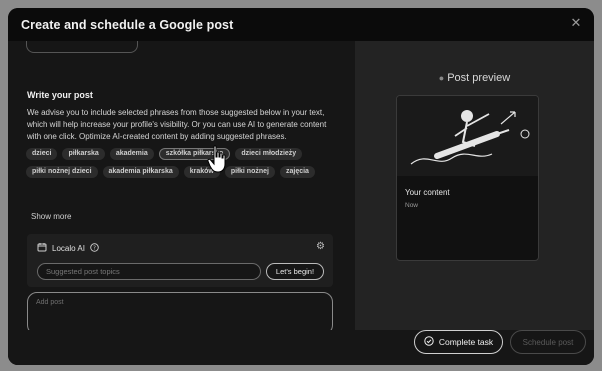 The height and width of the screenshot is (371, 602). I want to click on modal-title: Create and schedule a Google post, so click(127, 24).